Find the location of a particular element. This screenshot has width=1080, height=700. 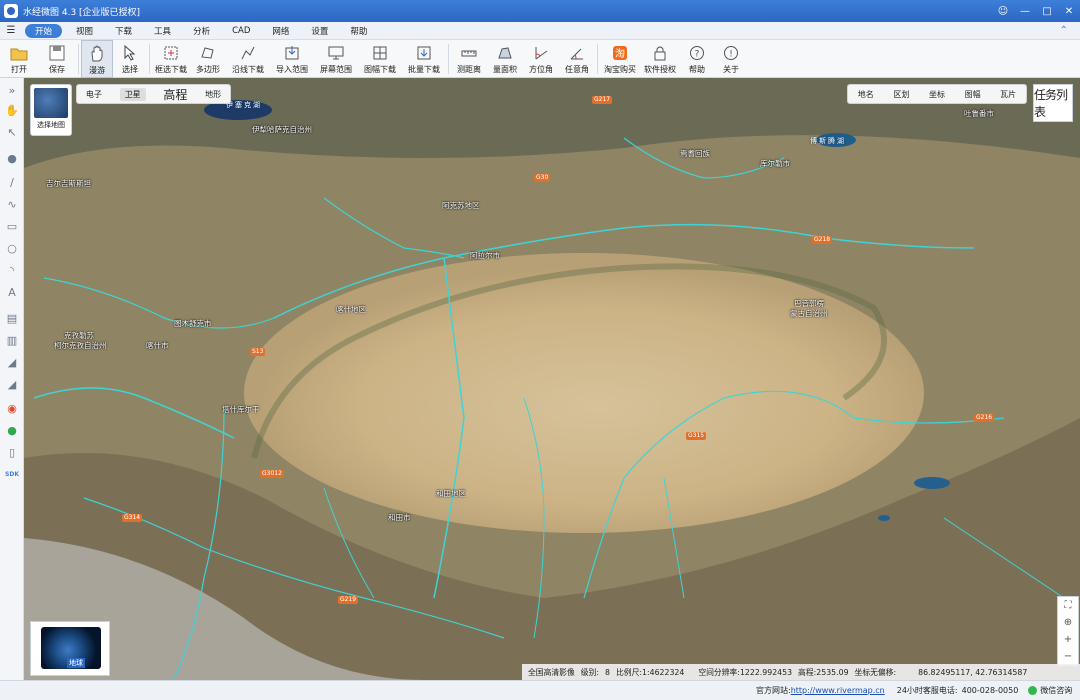

overlay-coordinates: 坐标 is located at coordinates (937, 94).